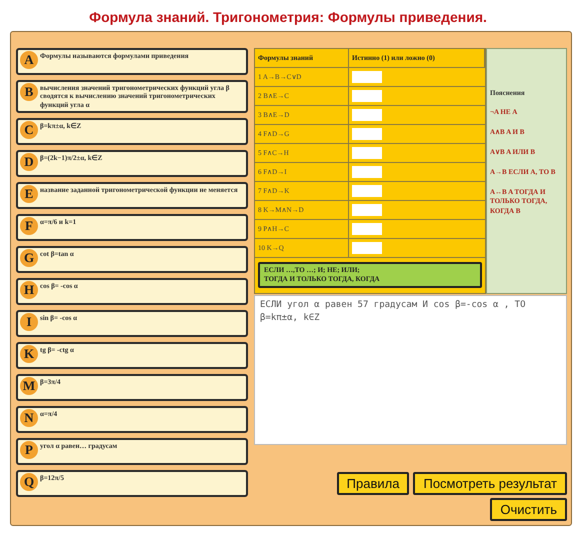 Image resolution: width=576 pixels, height=539 pixels. I want to click on fact-letter: F, so click(29, 226).